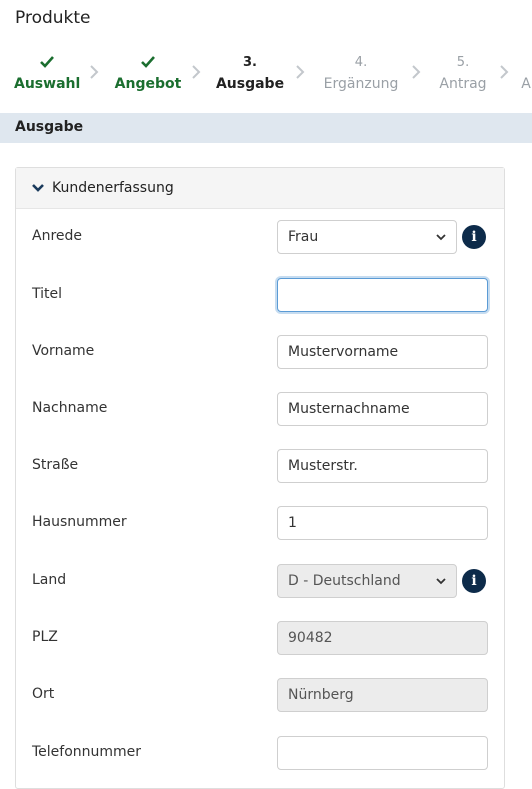 This screenshot has height=789, width=532. What do you see at coordinates (47, 294) in the screenshot?
I see `field-label: Titel` at bounding box center [47, 294].